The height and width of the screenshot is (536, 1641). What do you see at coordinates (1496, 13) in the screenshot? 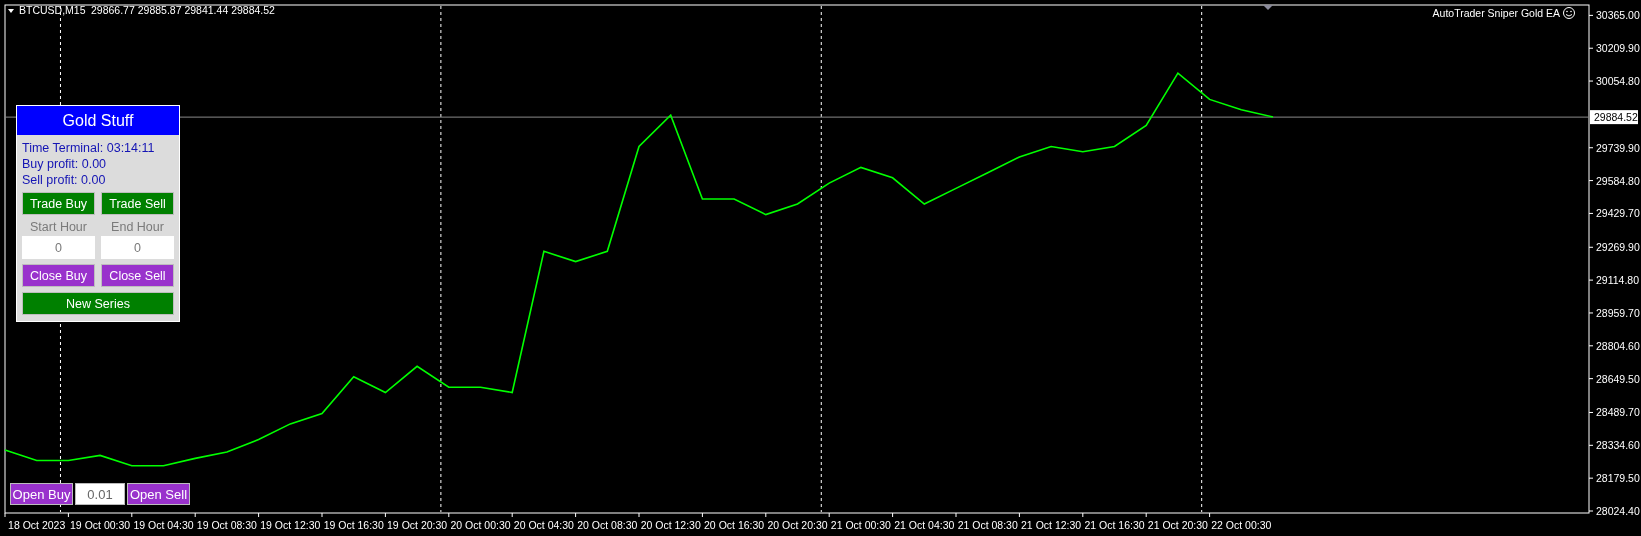
I see `expert-name: AutoTrader Sniper Gold EA` at bounding box center [1496, 13].